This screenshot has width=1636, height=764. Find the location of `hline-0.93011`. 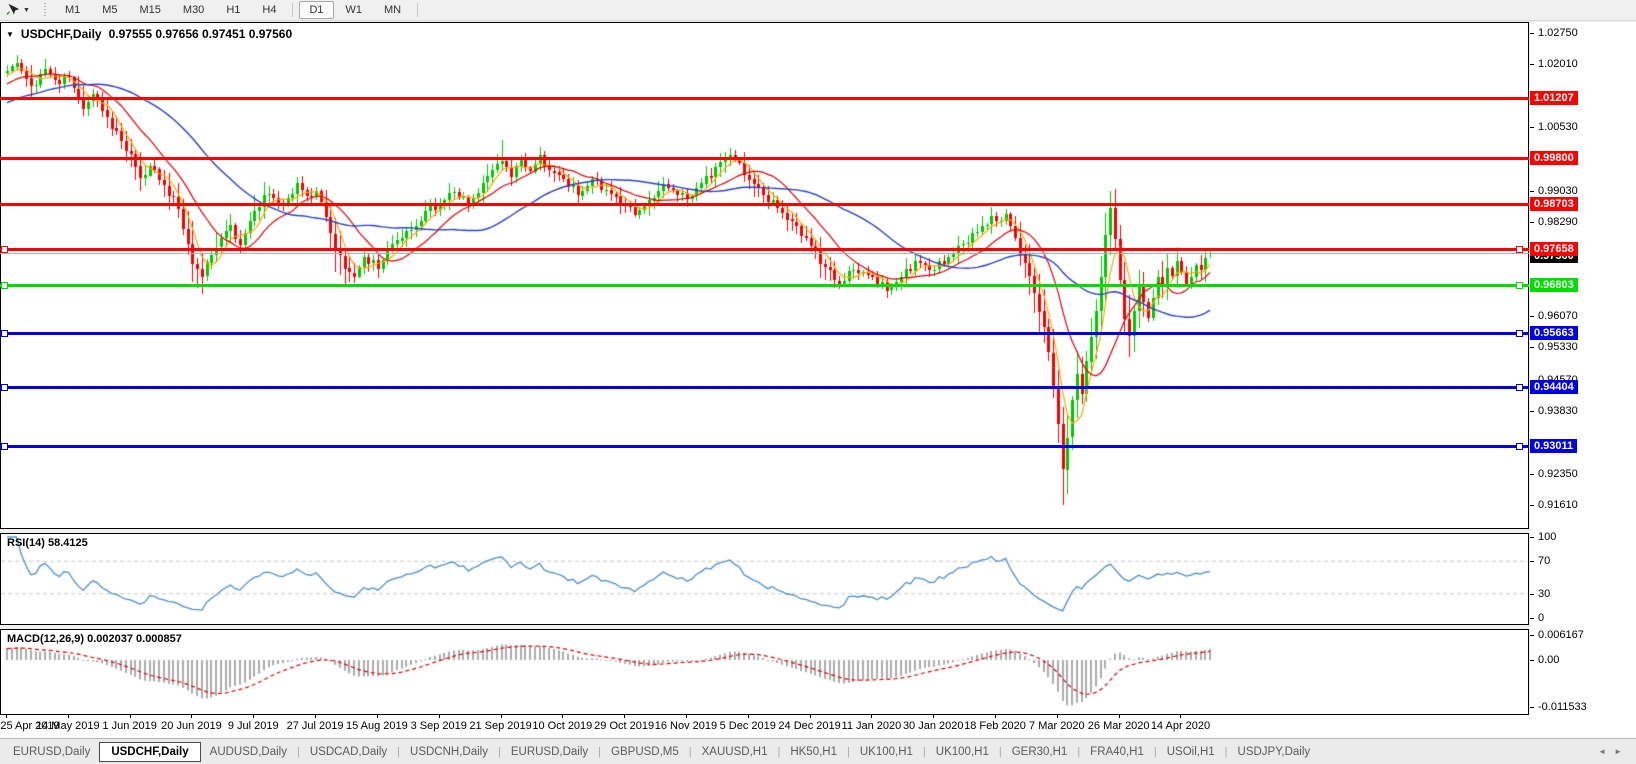

hline-0.93011 is located at coordinates (764, 446).